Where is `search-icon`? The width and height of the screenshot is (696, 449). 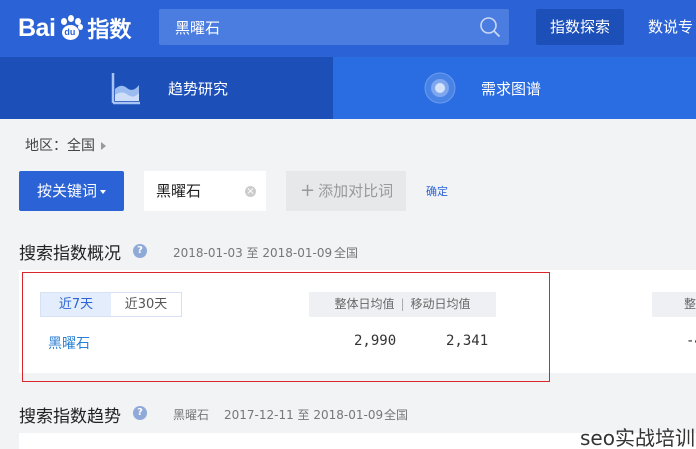 search-icon is located at coordinates (490, 27).